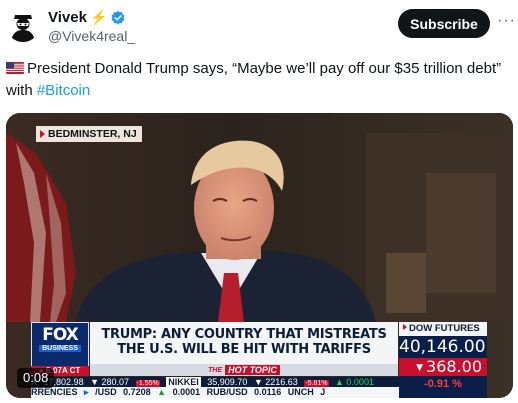  I want to click on ticker-item: -1.55%, so click(147, 383).